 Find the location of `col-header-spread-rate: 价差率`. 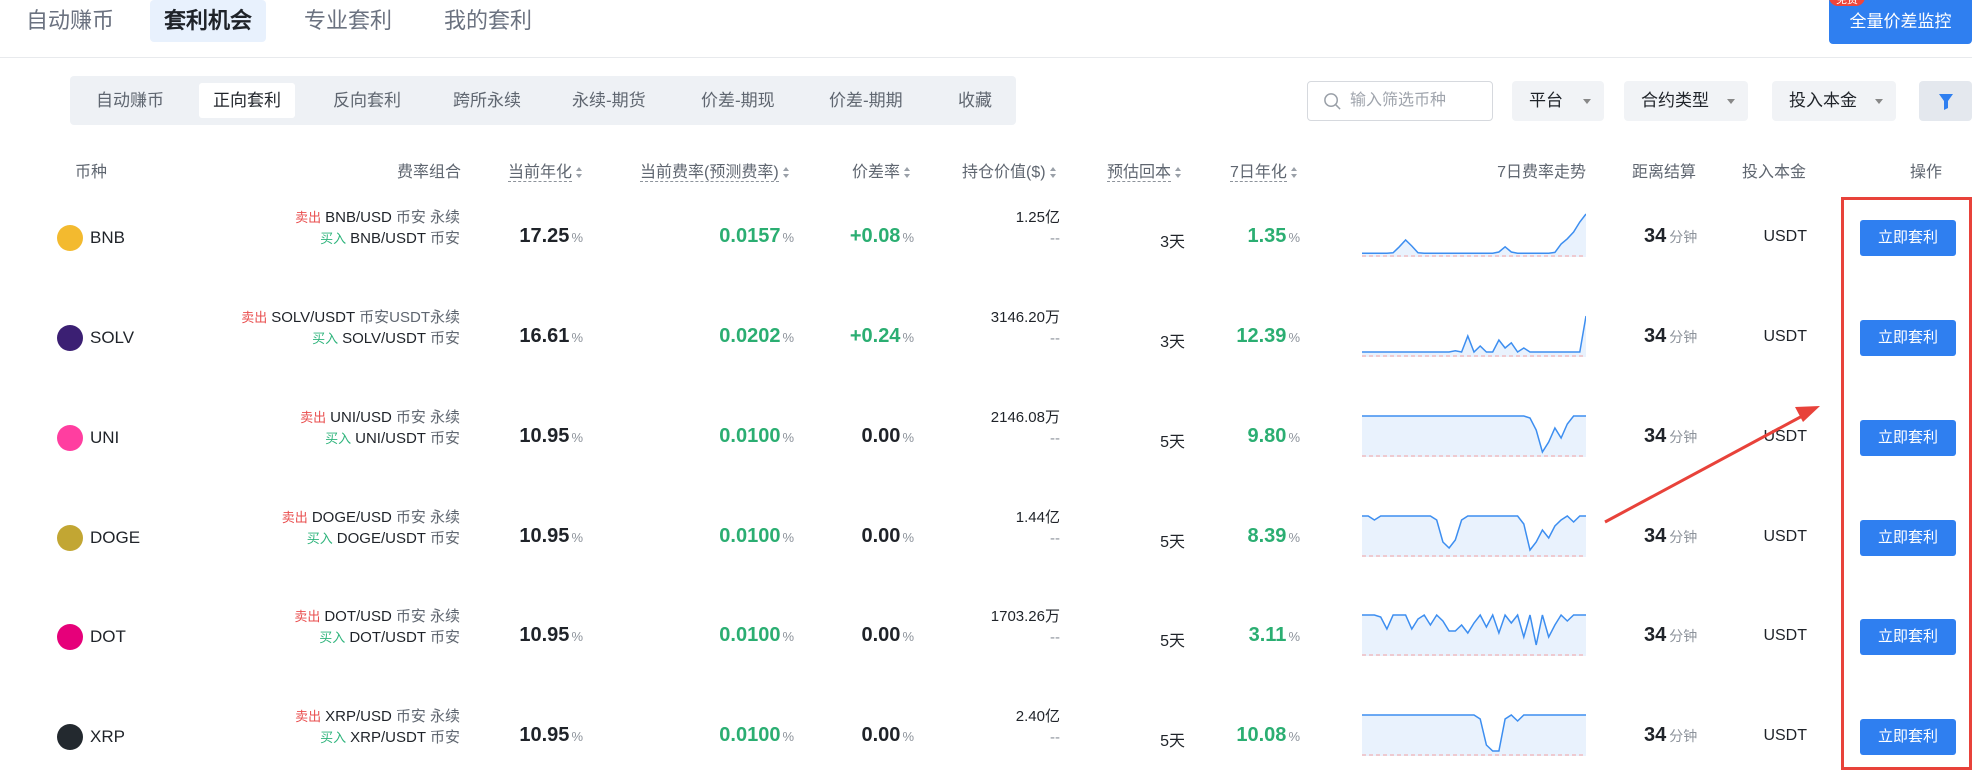

col-header-spread-rate: 价差率 is located at coordinates (881, 170).